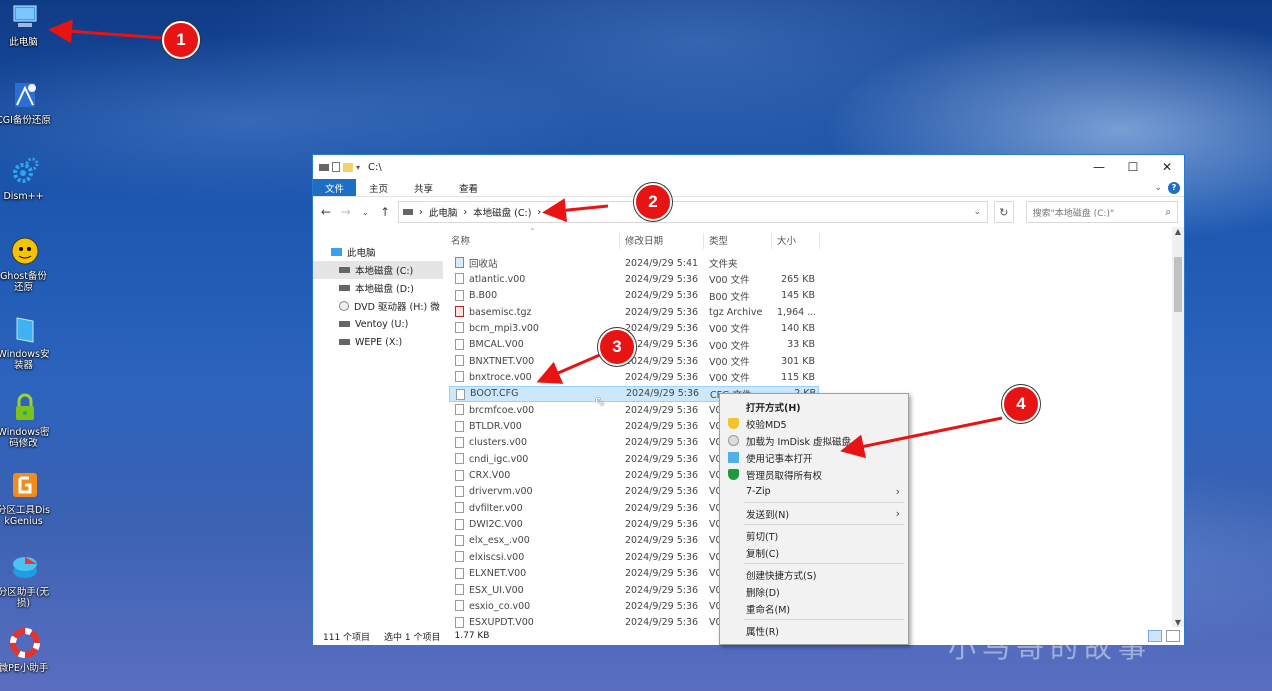 The width and height of the screenshot is (1272, 691). Describe the element at coordinates (460, 240) in the screenshot. I see `column-name: 名称` at that location.